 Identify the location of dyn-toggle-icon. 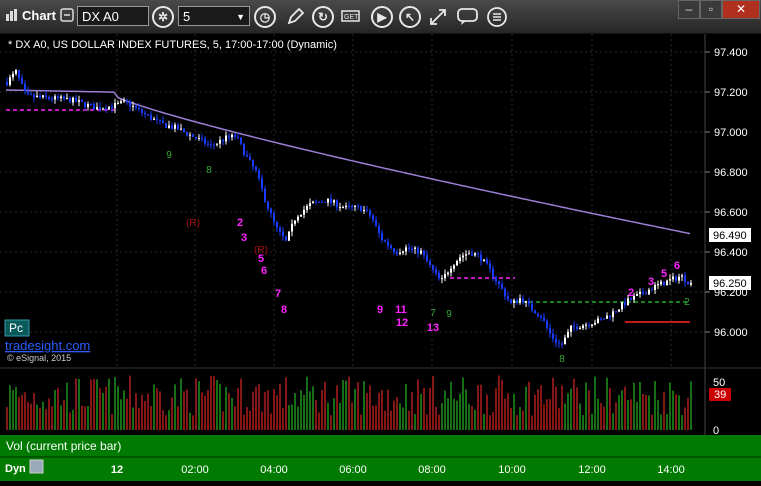
(36, 466).